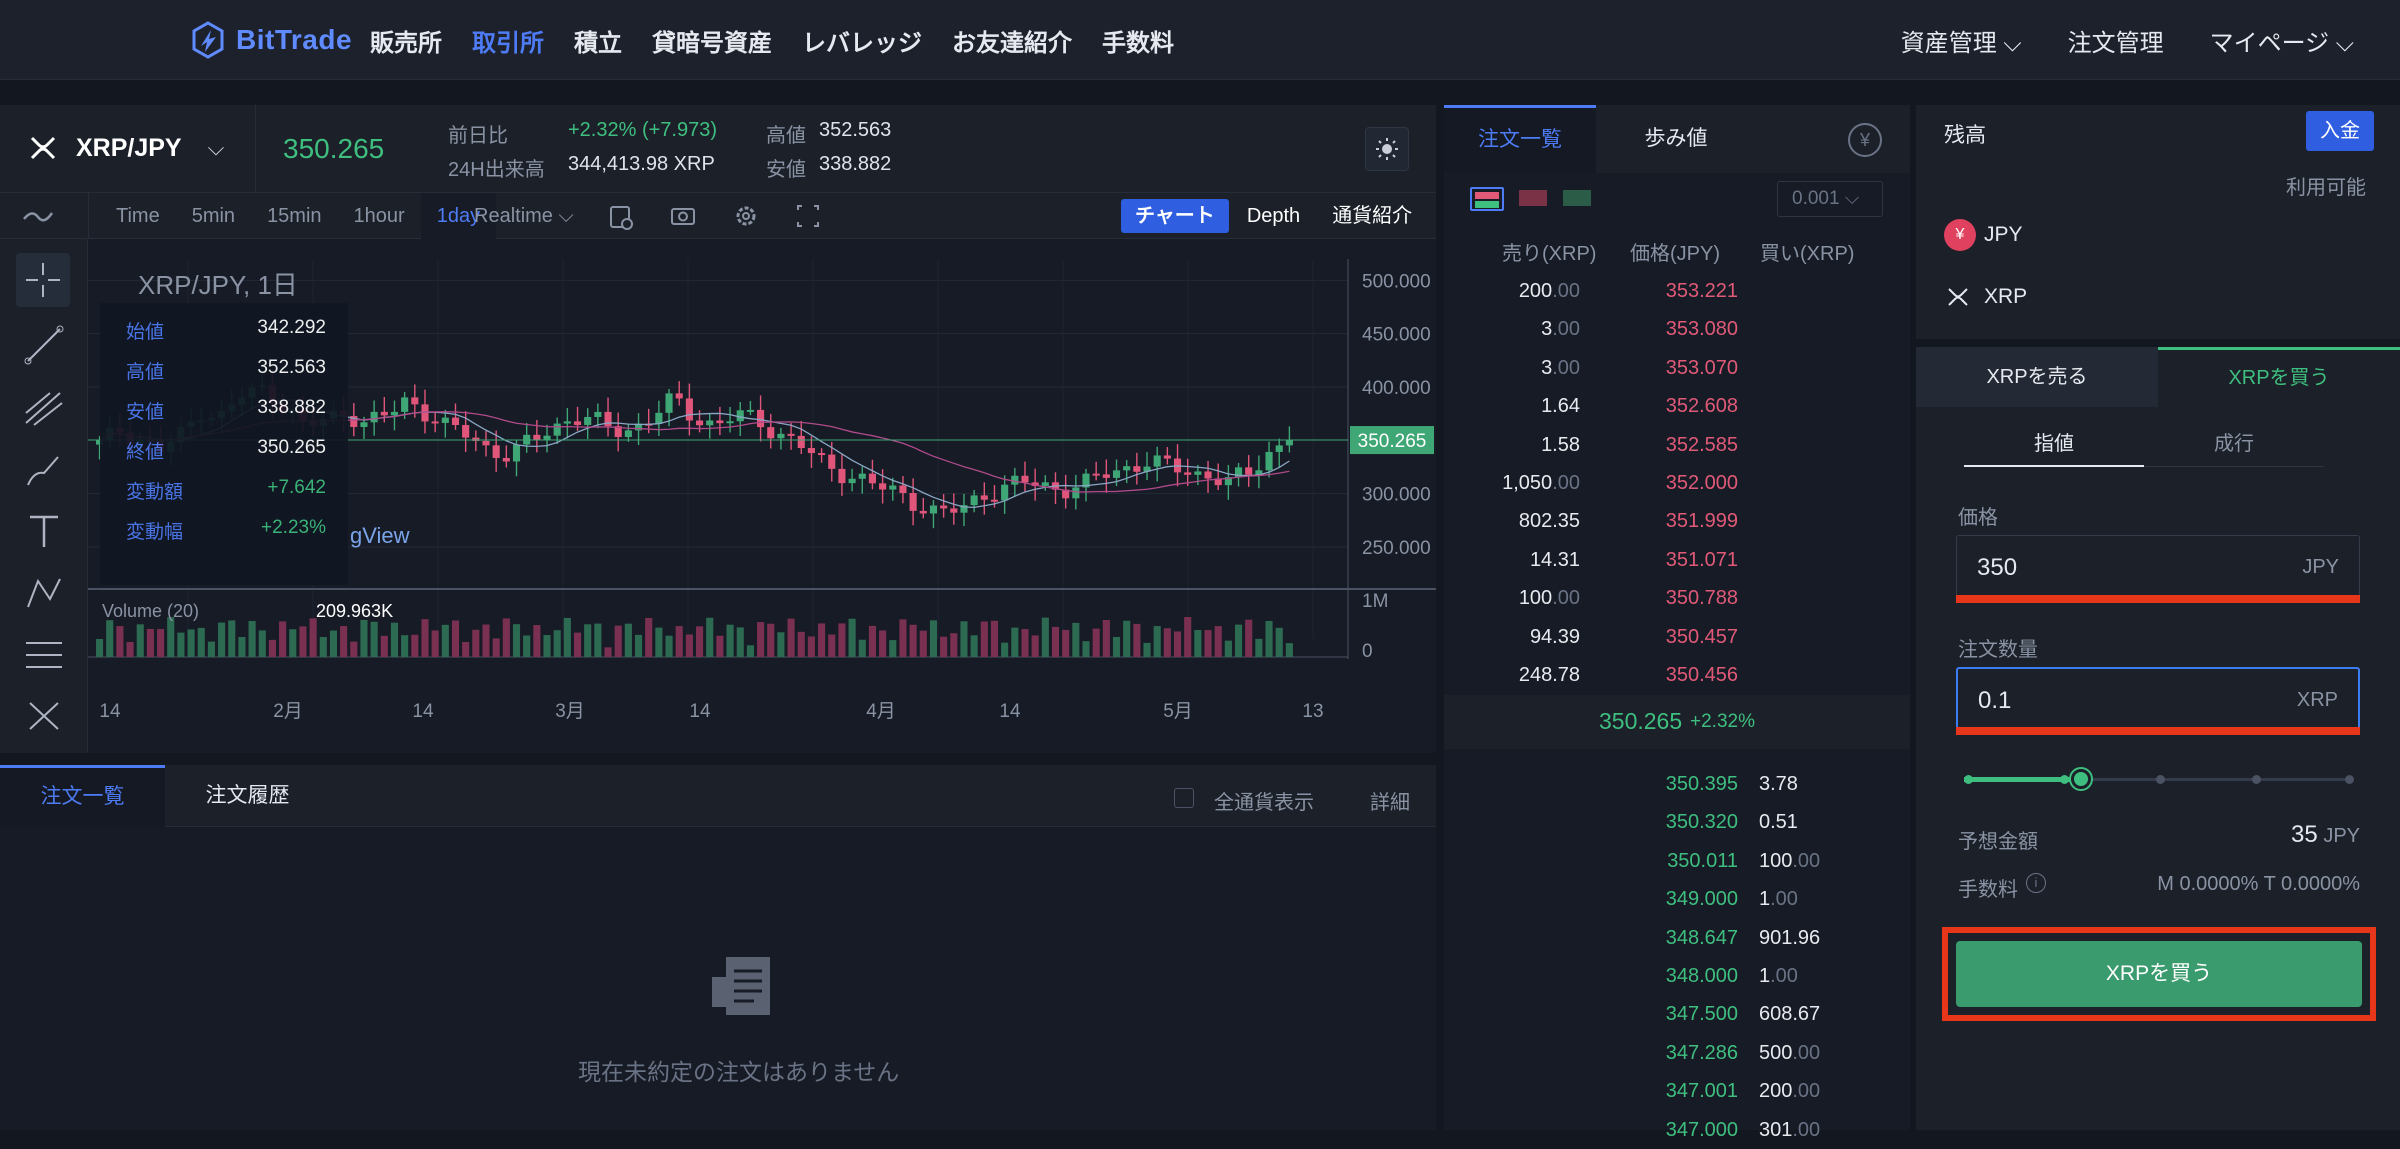 The width and height of the screenshot is (2400, 1149). Describe the element at coordinates (1676, 139) in the screenshot. I see `tab-trades: 歩み値` at that location.